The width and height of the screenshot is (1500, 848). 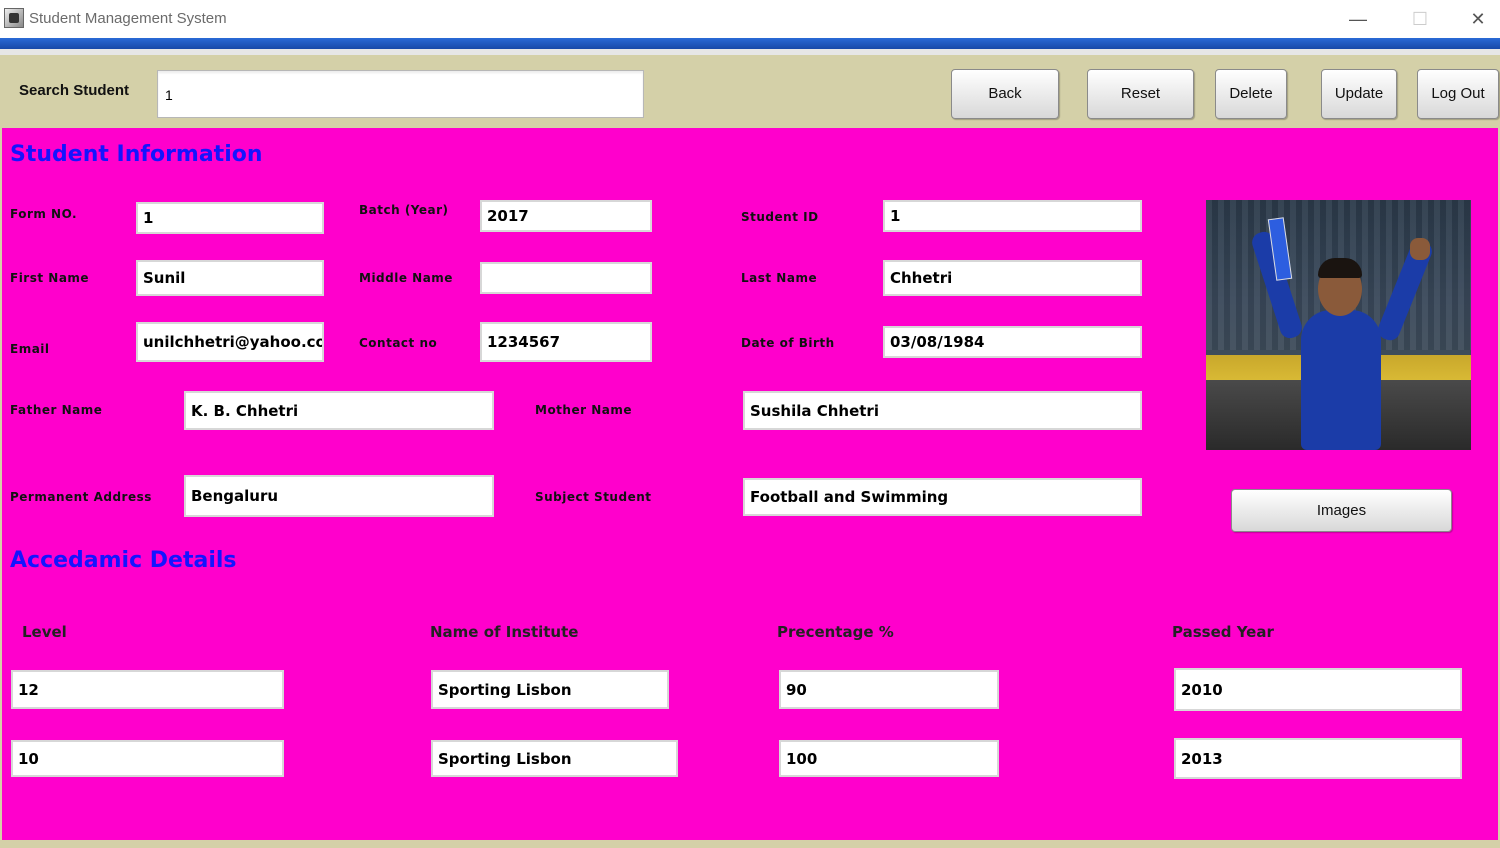 What do you see at coordinates (230, 218) in the screenshot?
I see `form-no-field: 1` at bounding box center [230, 218].